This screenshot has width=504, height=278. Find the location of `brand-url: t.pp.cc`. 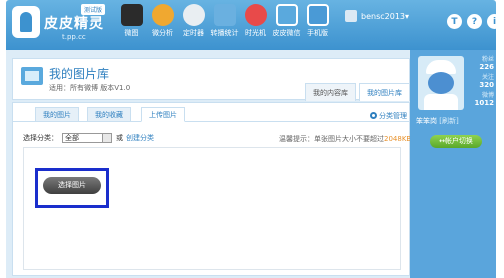

brand-url: t.pp.cc is located at coordinates (74, 37).